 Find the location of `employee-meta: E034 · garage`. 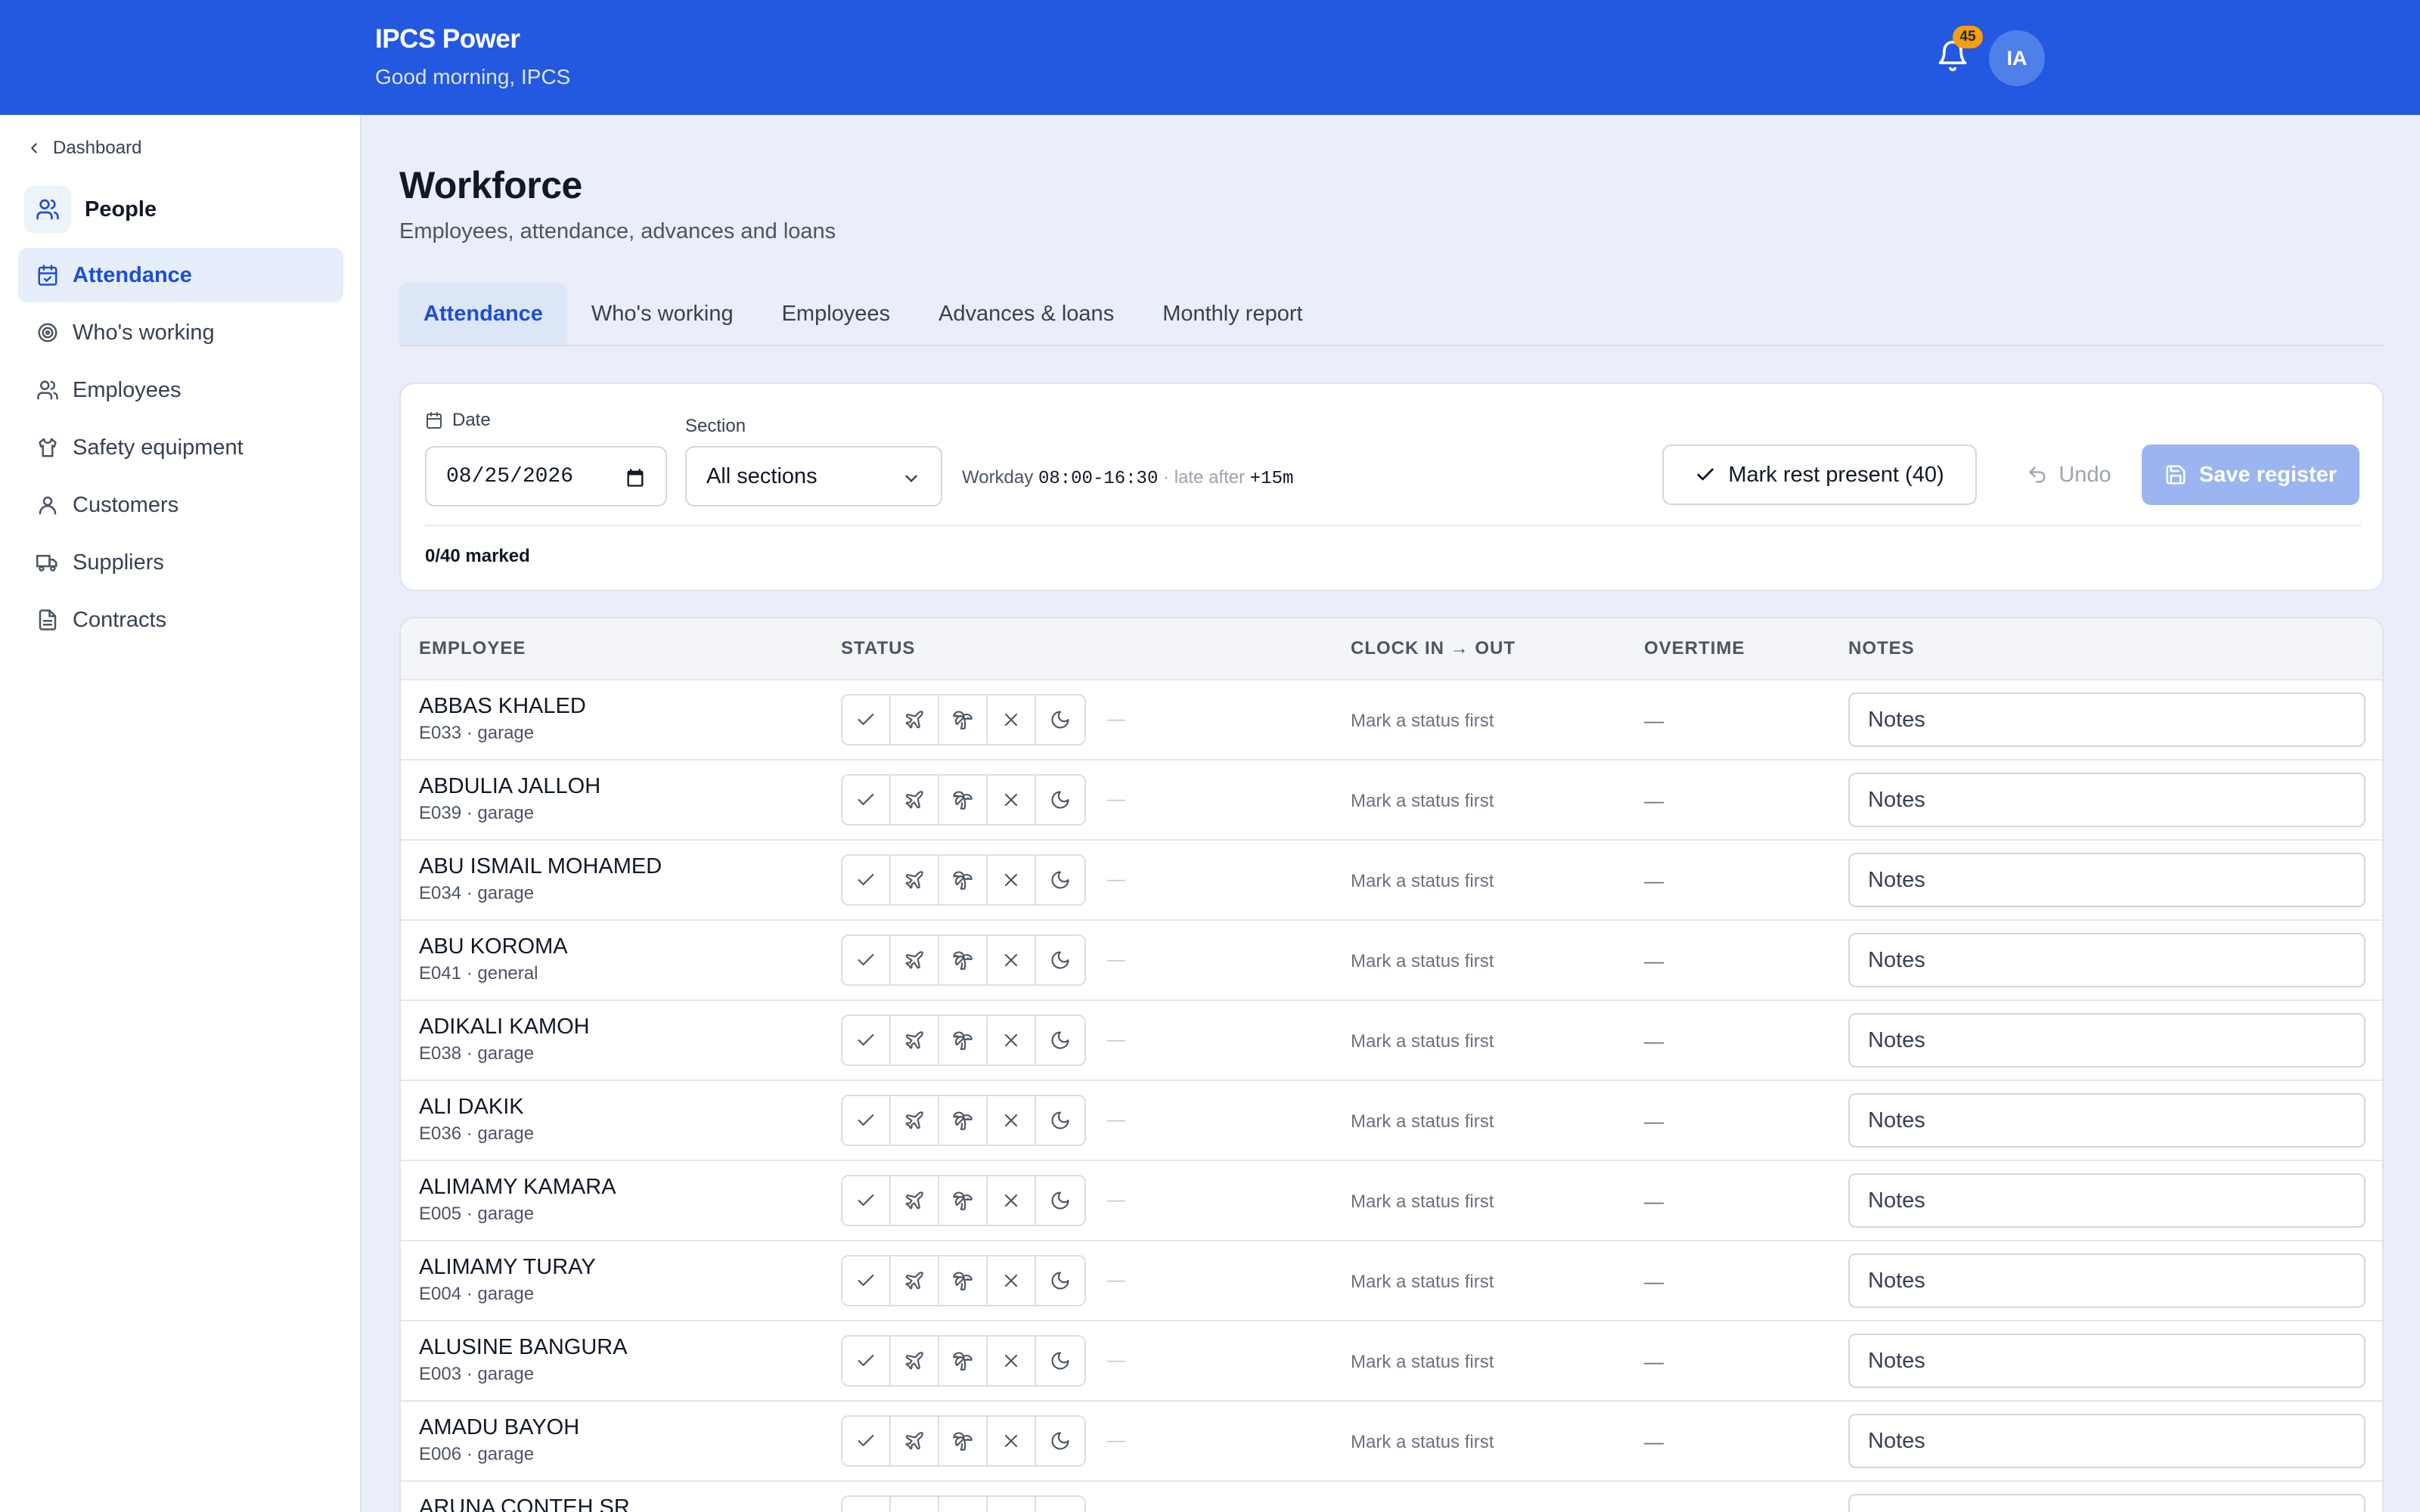

employee-meta: E034 · garage is located at coordinates (477, 893).